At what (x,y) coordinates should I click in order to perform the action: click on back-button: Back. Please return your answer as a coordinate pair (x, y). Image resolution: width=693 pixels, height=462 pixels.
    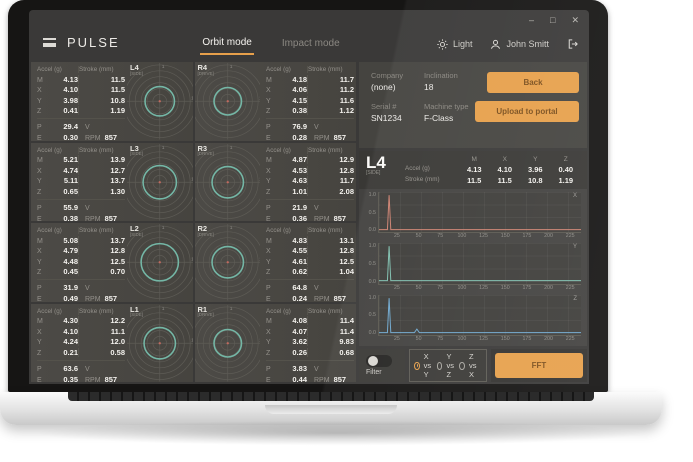
    Looking at the image, I should click on (533, 82).